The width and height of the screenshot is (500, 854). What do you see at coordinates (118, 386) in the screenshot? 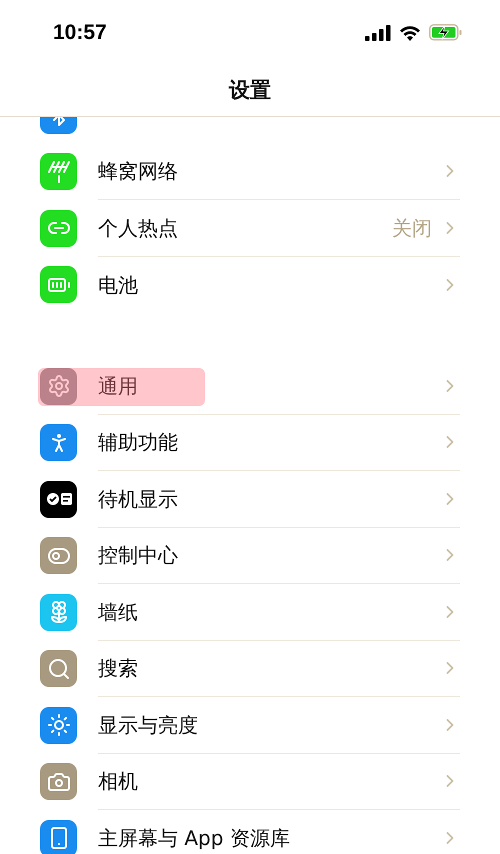
I see `row-label: 通用` at bounding box center [118, 386].